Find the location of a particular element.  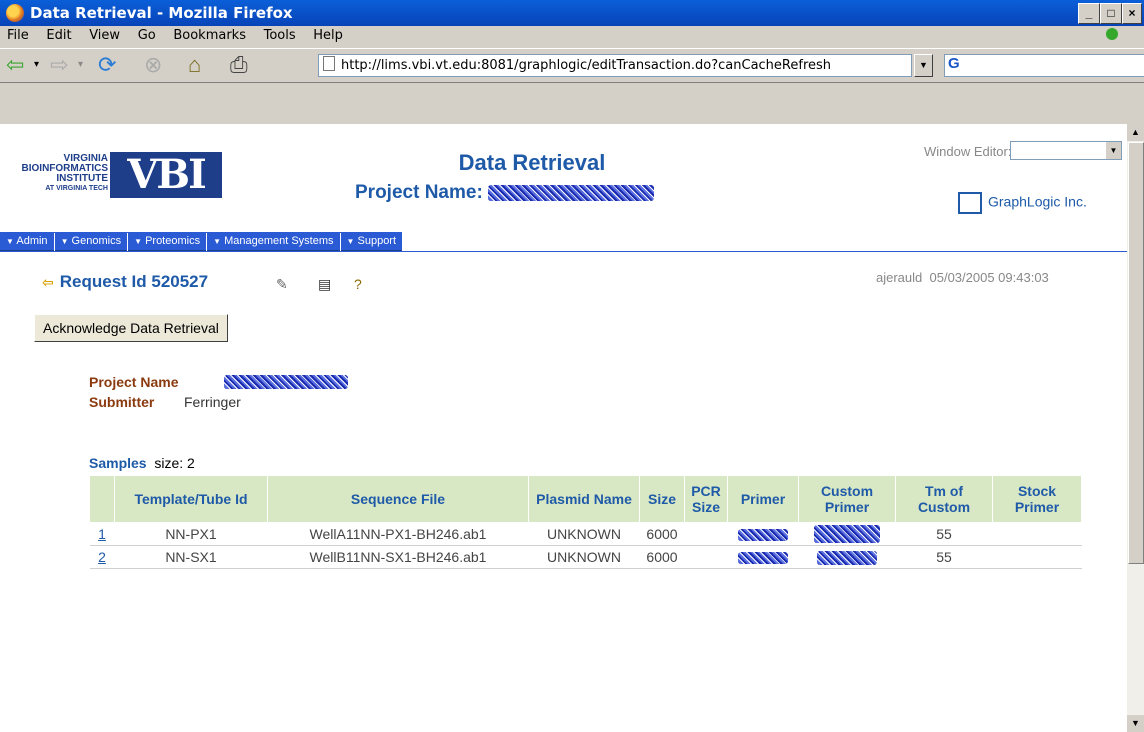

menu-view: View is located at coordinates (104, 34).